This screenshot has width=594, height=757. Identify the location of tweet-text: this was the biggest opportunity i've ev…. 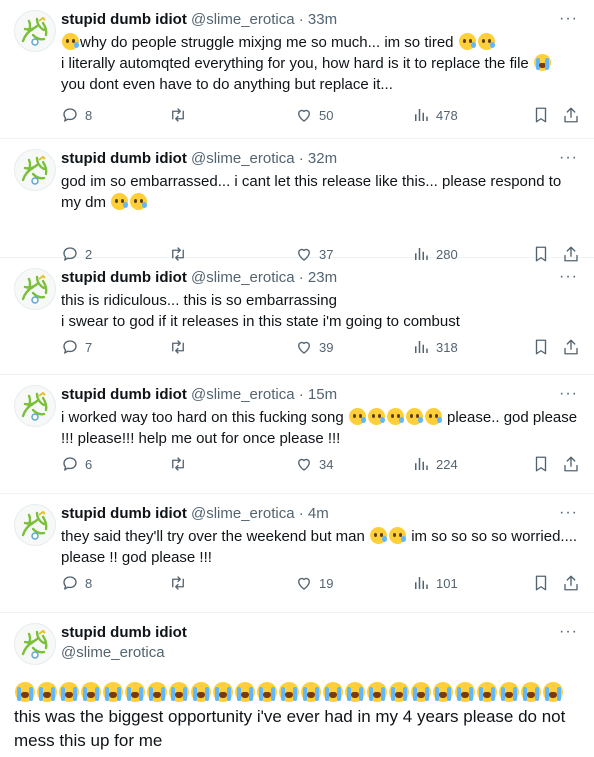
(297, 717).